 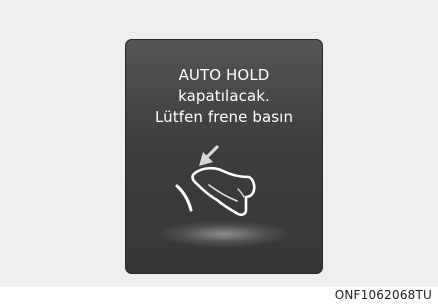 What do you see at coordinates (223, 191) in the screenshot?
I see `foot-icon` at bounding box center [223, 191].